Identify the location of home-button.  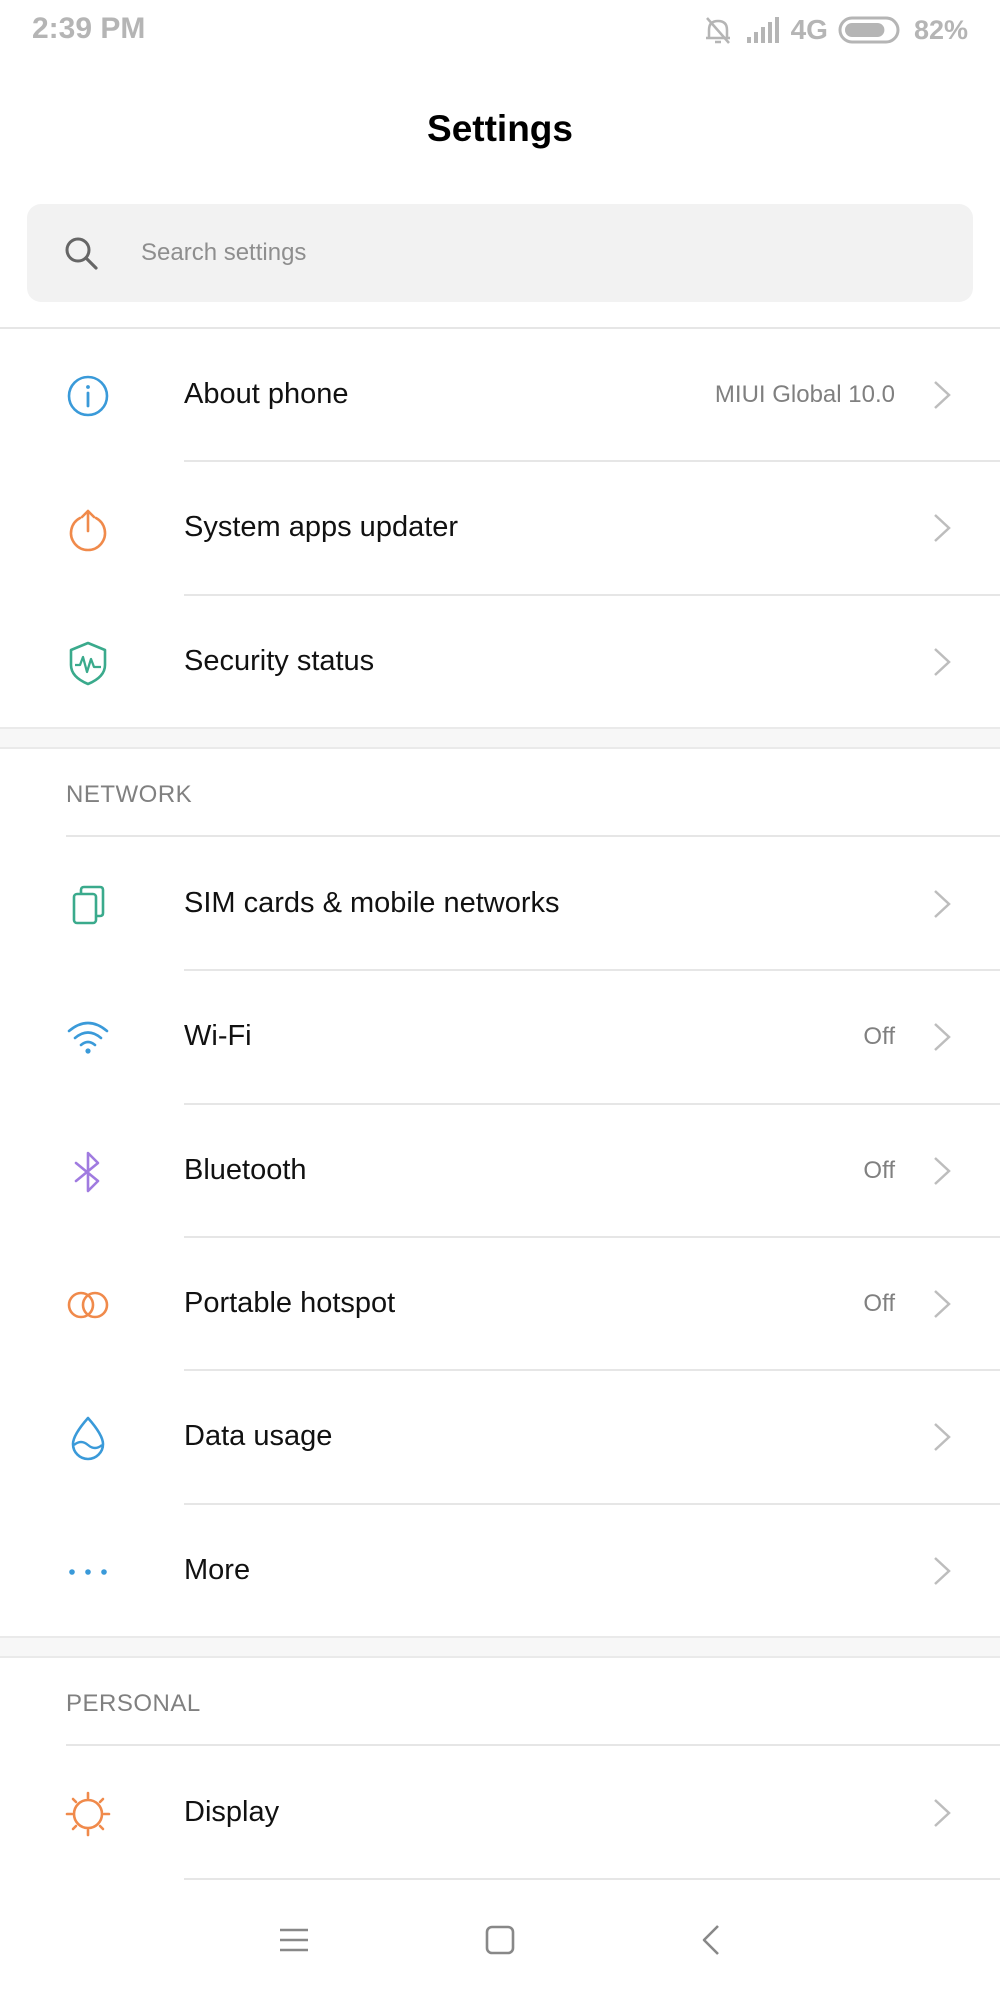
(500, 1940).